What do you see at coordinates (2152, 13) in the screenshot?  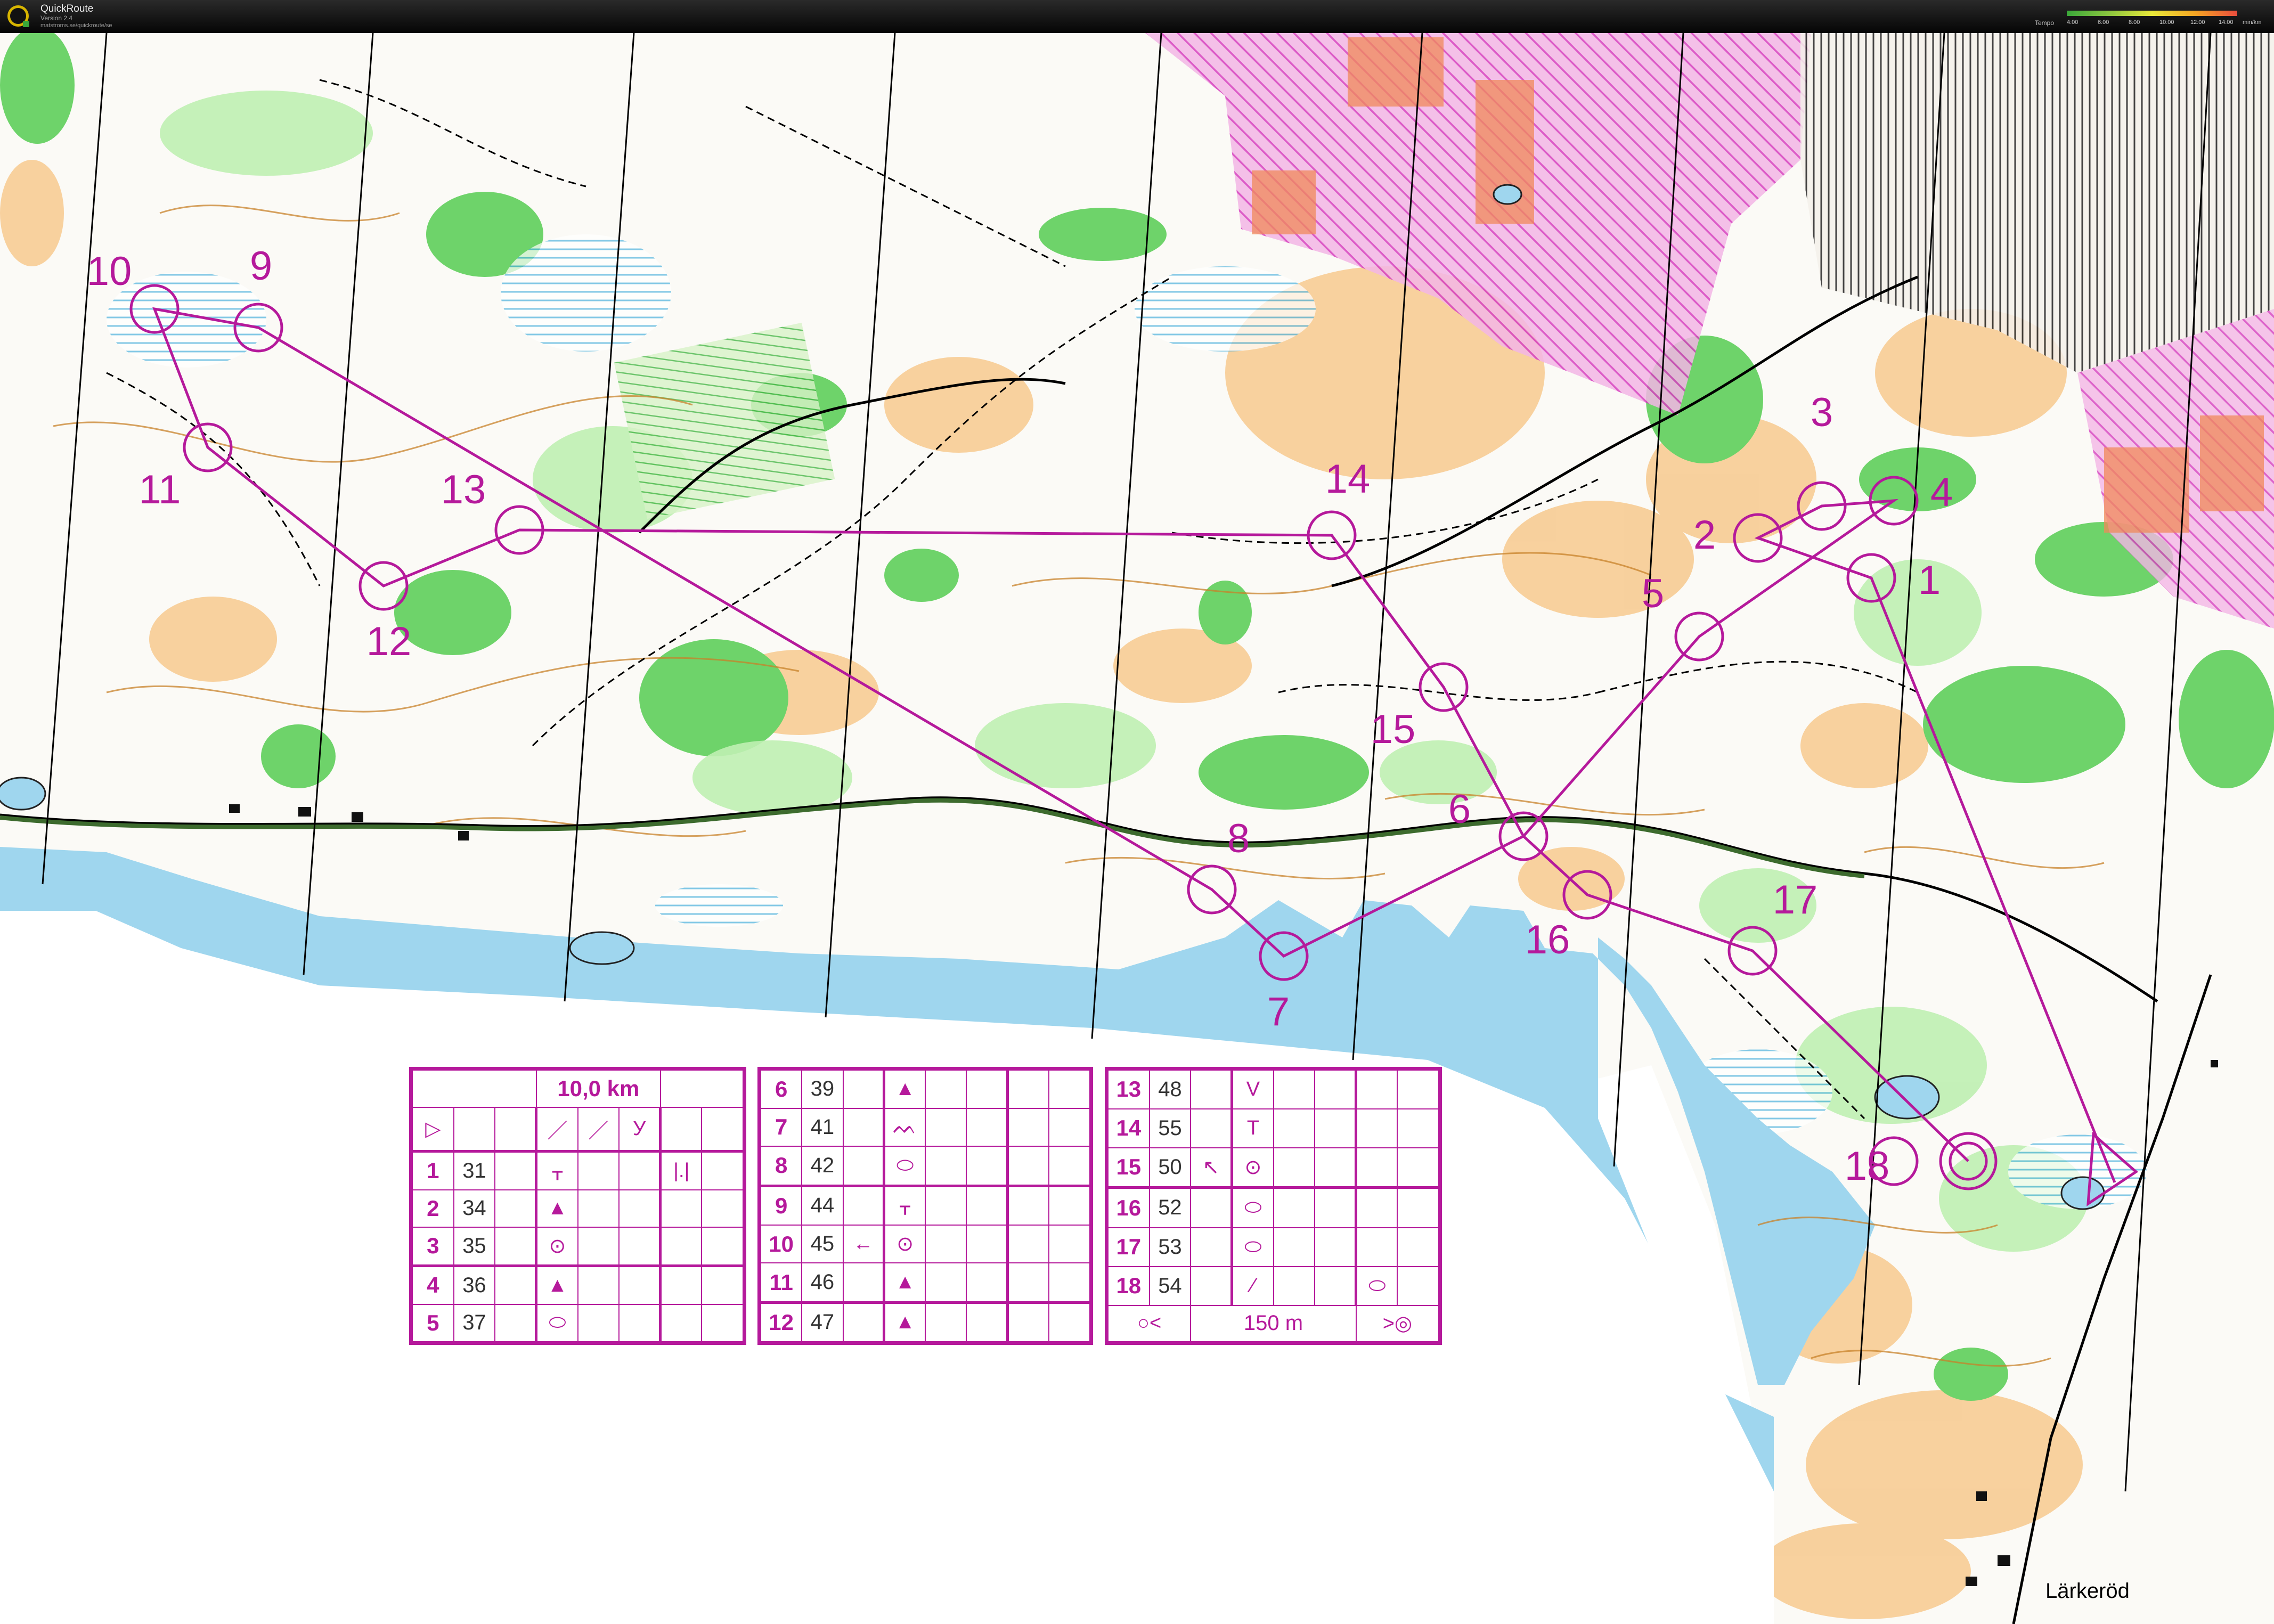 I see `speed-color-bar` at bounding box center [2152, 13].